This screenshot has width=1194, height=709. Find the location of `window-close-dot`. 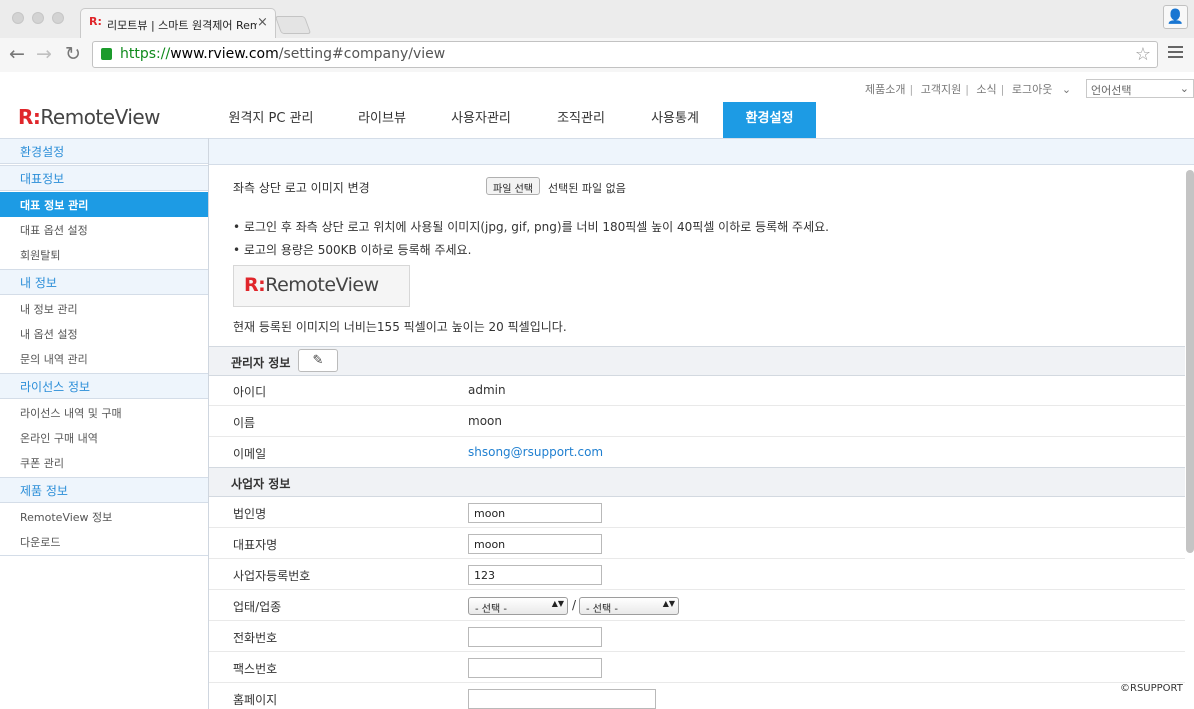

window-close-dot is located at coordinates (18, 18).